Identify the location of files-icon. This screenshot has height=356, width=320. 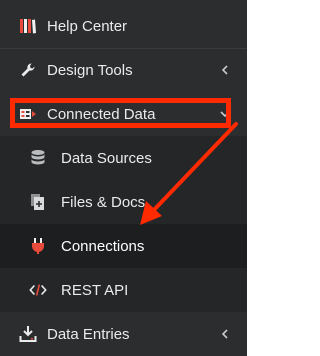
(38, 202).